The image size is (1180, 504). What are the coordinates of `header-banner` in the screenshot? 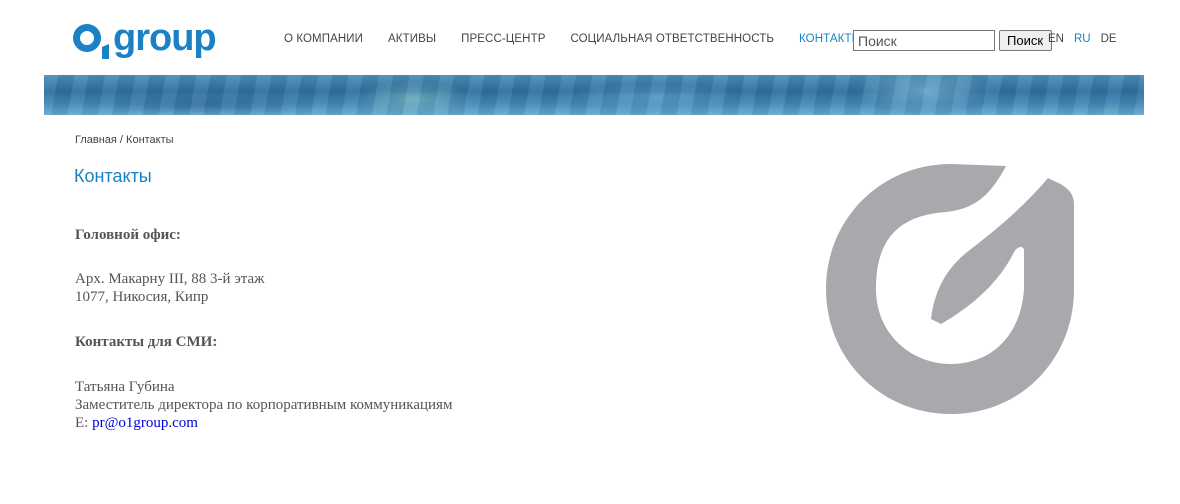 It's located at (594, 95).